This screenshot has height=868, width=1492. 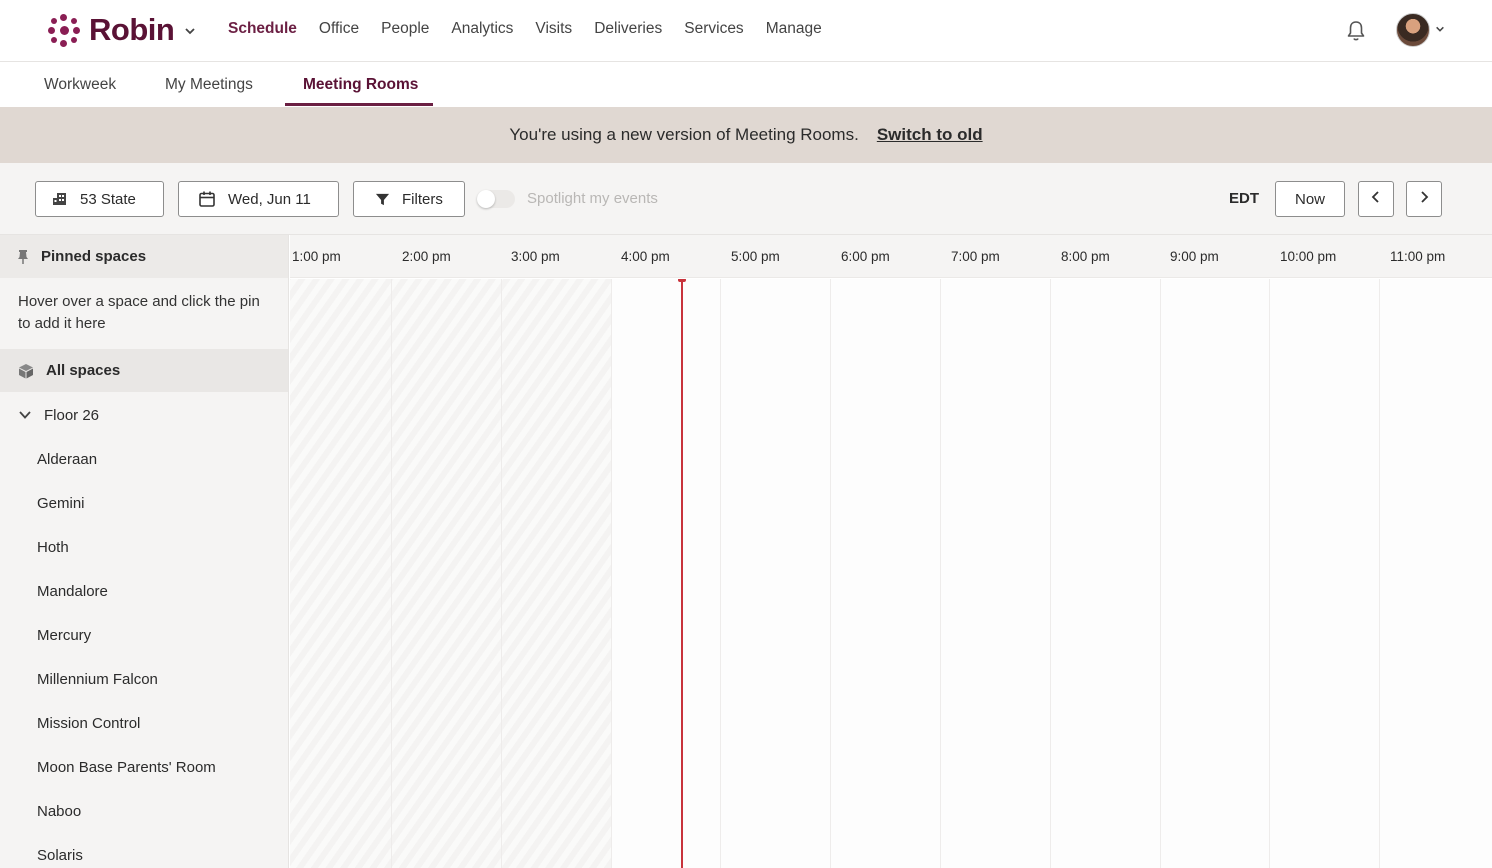 I want to click on room-item: Mandalore, so click(x=72, y=591).